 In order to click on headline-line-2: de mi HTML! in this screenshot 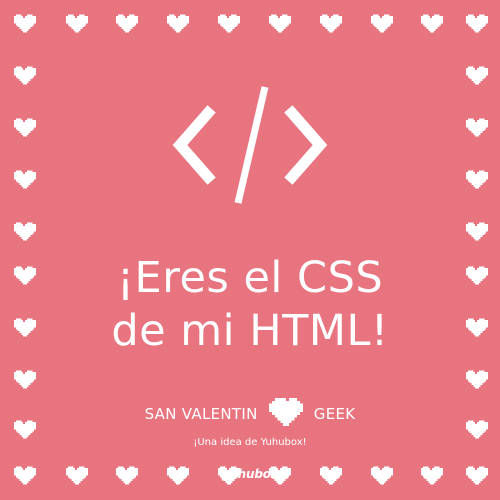, I will do `click(250, 331)`.